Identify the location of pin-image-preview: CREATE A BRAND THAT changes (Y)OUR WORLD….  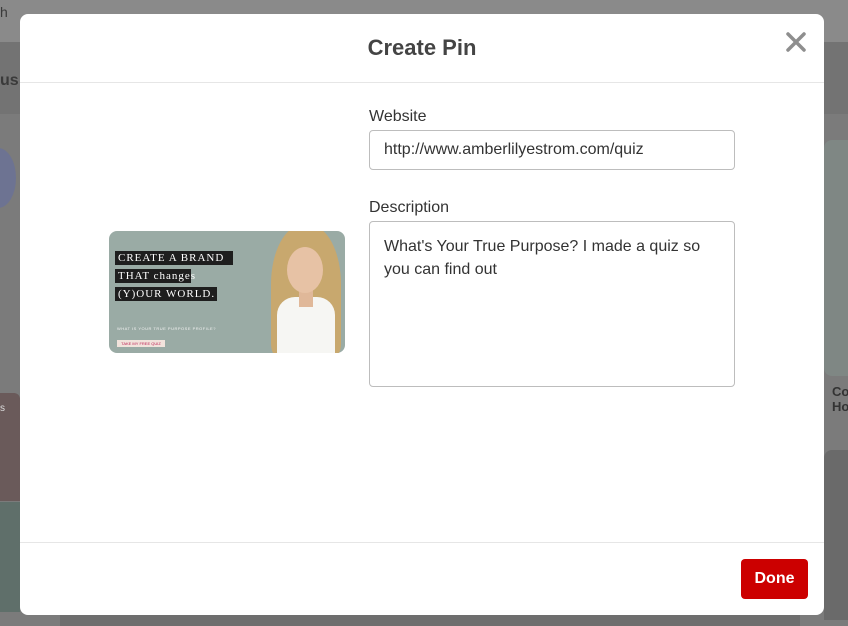
(227, 292).